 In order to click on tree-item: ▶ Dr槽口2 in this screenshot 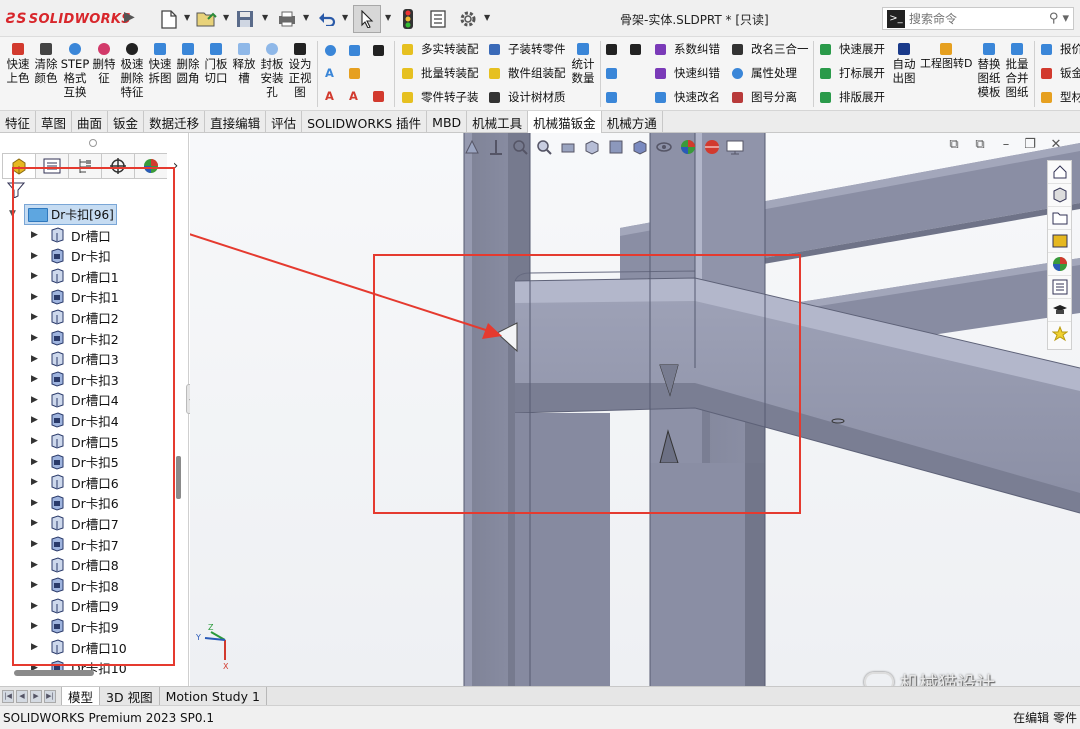, I will do `click(75, 317)`.